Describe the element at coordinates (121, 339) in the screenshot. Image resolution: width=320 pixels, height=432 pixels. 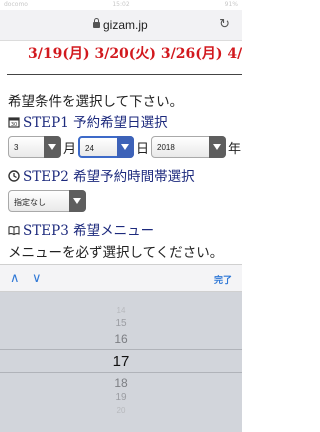
I see `picker-item: 16` at that location.